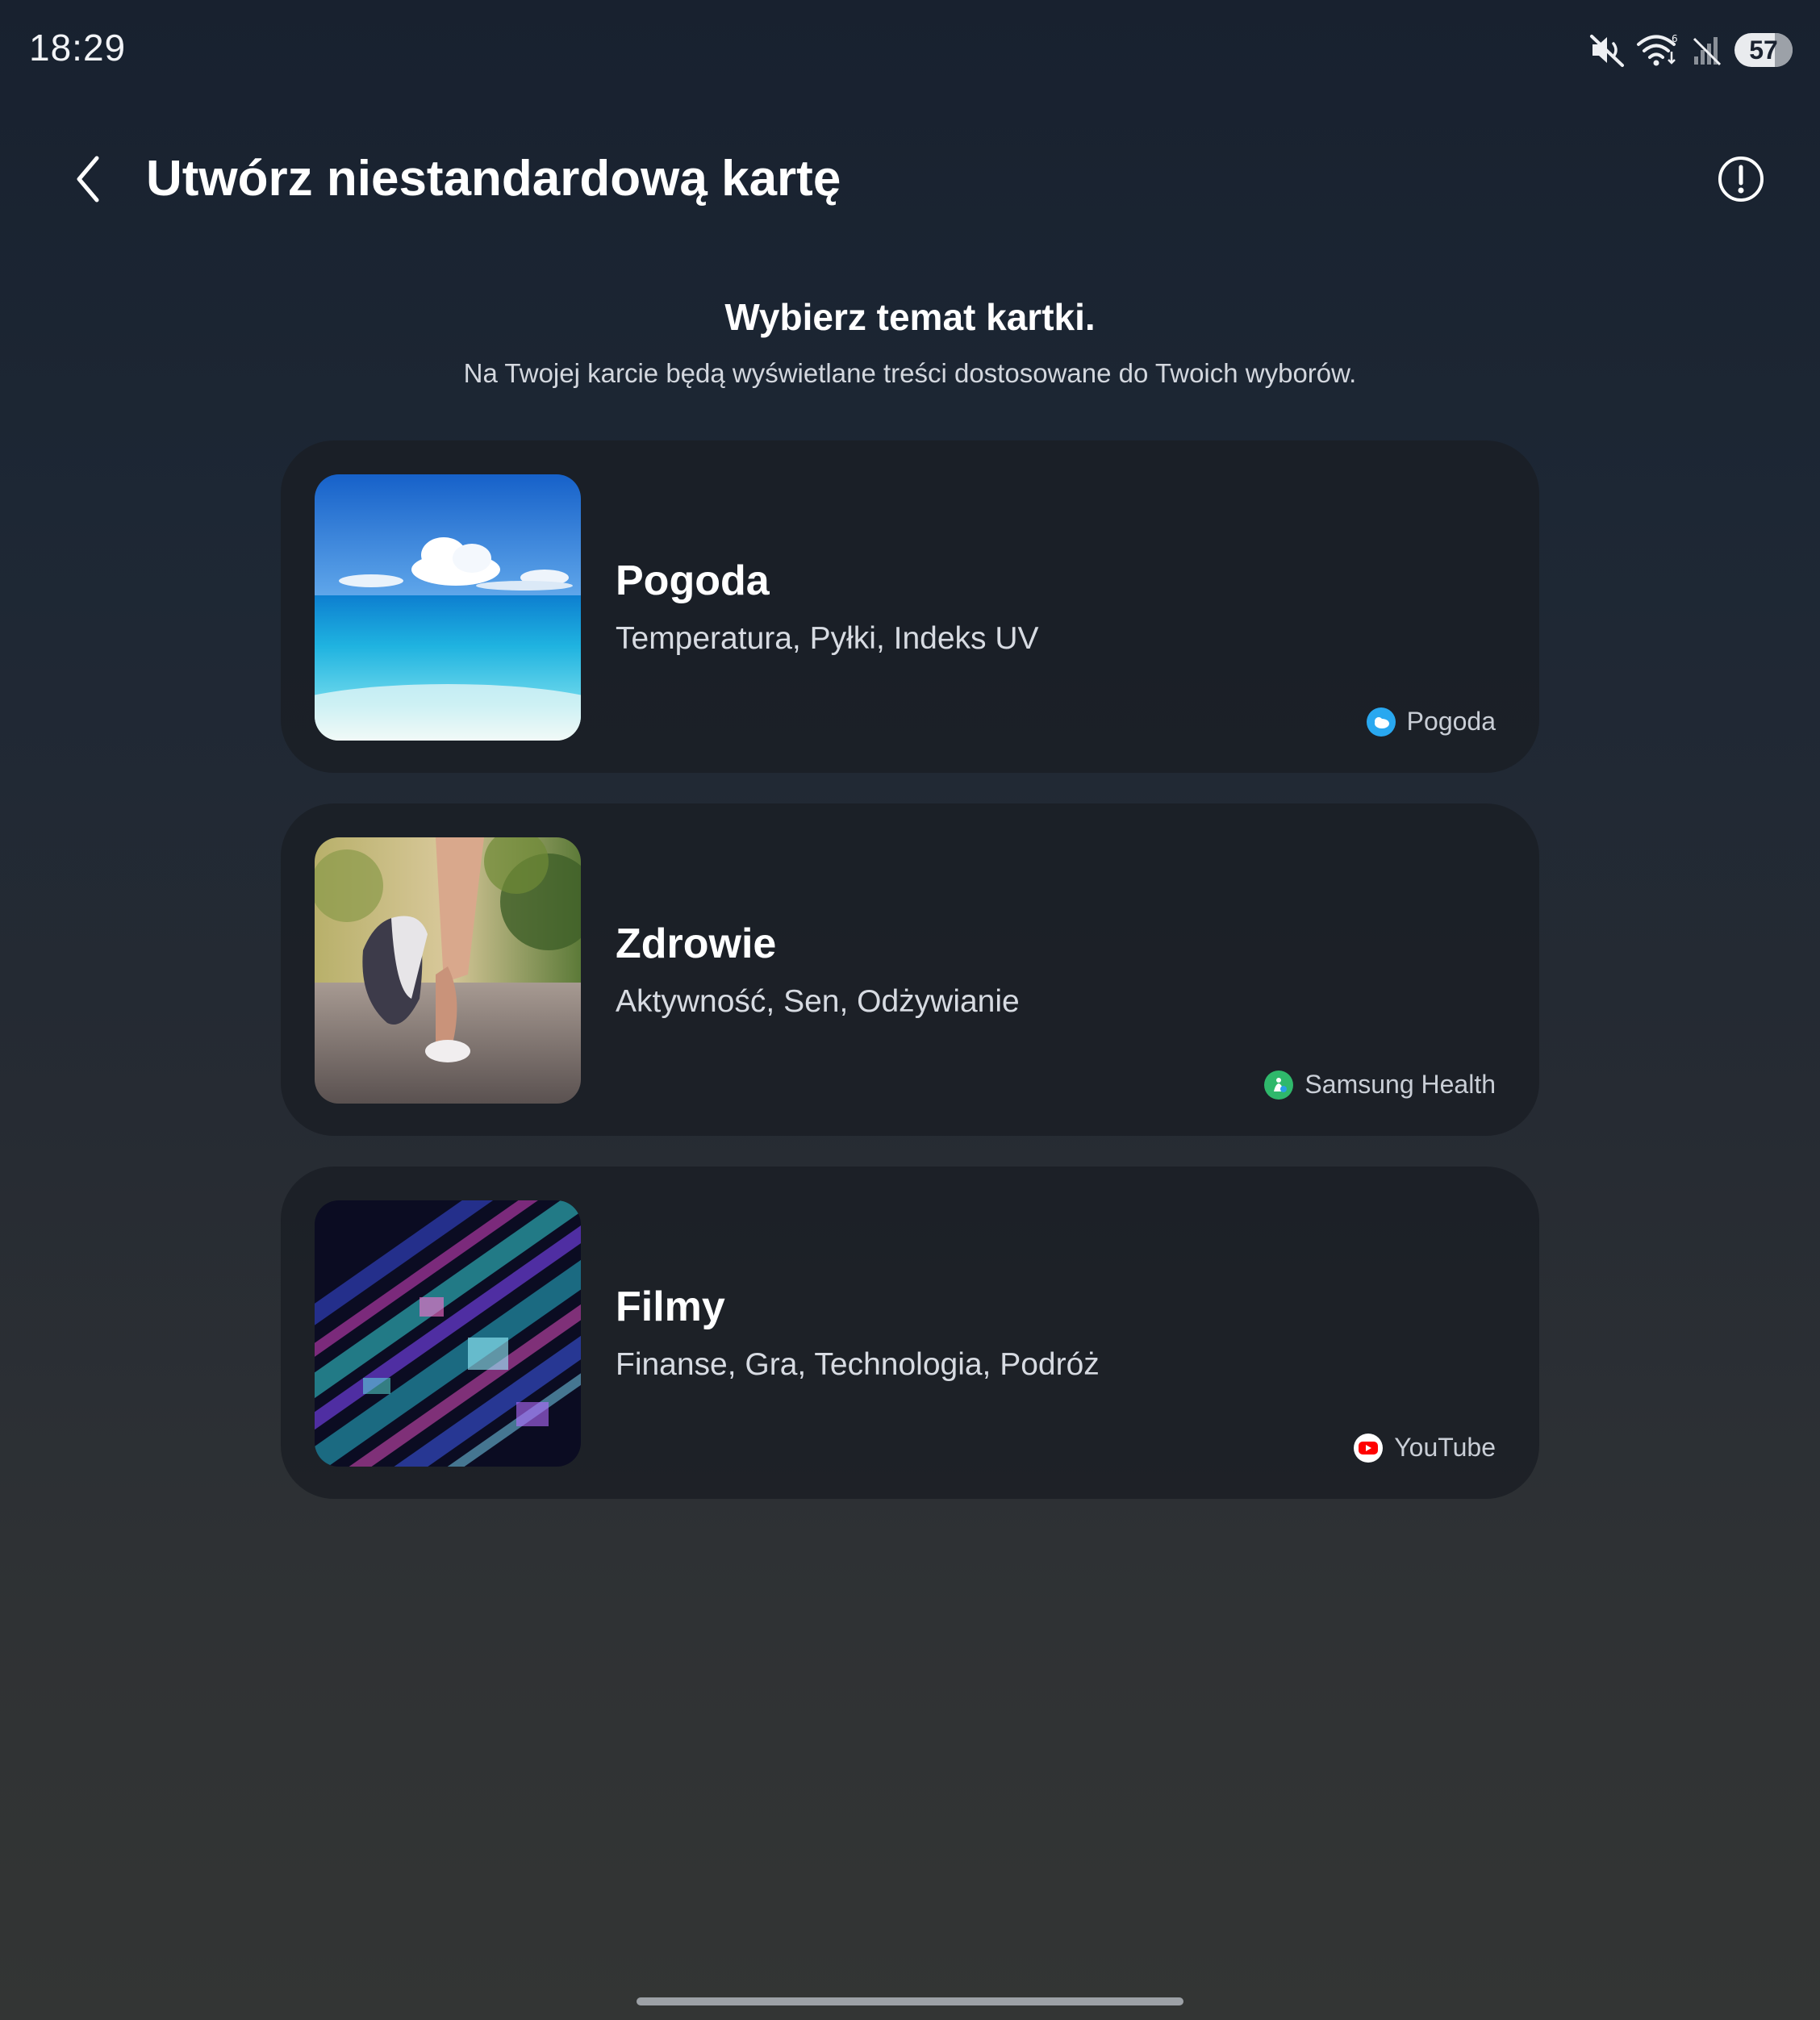 The width and height of the screenshot is (1820, 2020). I want to click on svg-text: 6, so click(1675, 38).